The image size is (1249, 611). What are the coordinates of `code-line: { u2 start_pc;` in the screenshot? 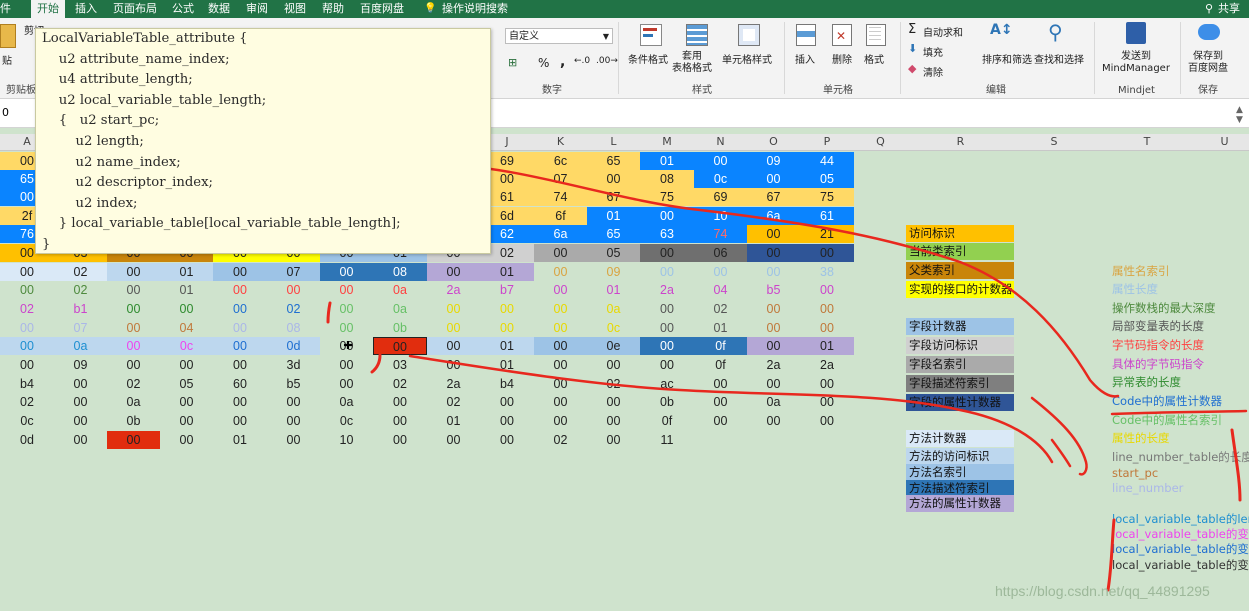 It's located at (101, 121).